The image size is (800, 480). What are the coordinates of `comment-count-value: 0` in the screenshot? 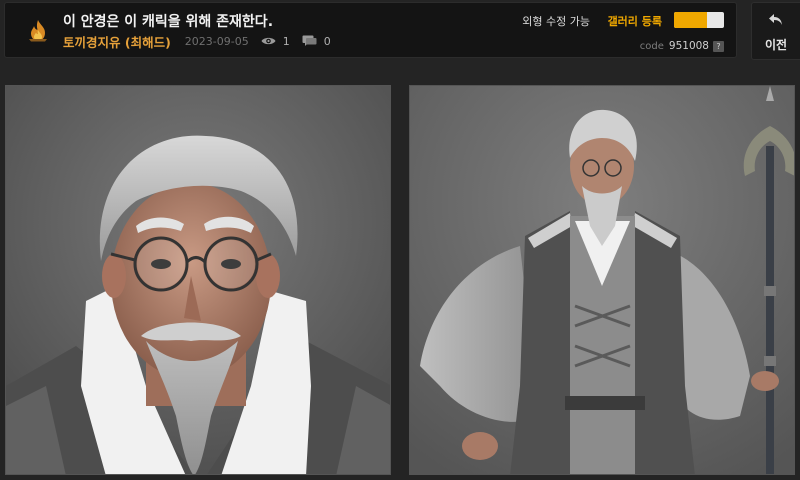 It's located at (327, 41).